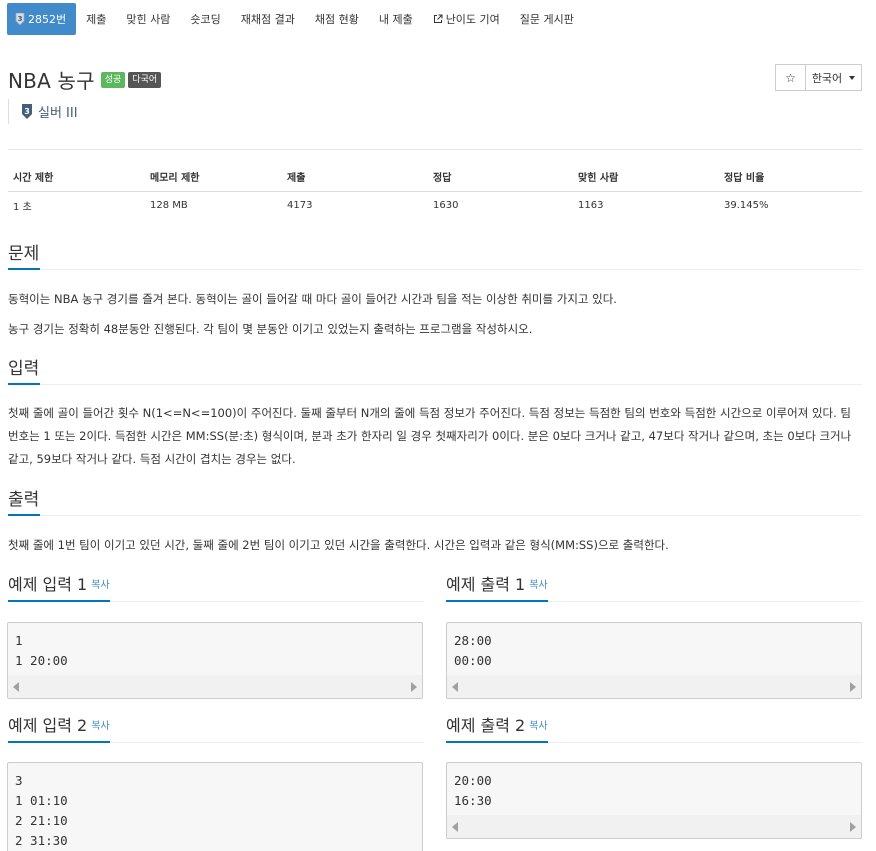 The image size is (876, 851). I want to click on sample-input-2-heading: 예제 입력 2 복사, so click(216, 729).